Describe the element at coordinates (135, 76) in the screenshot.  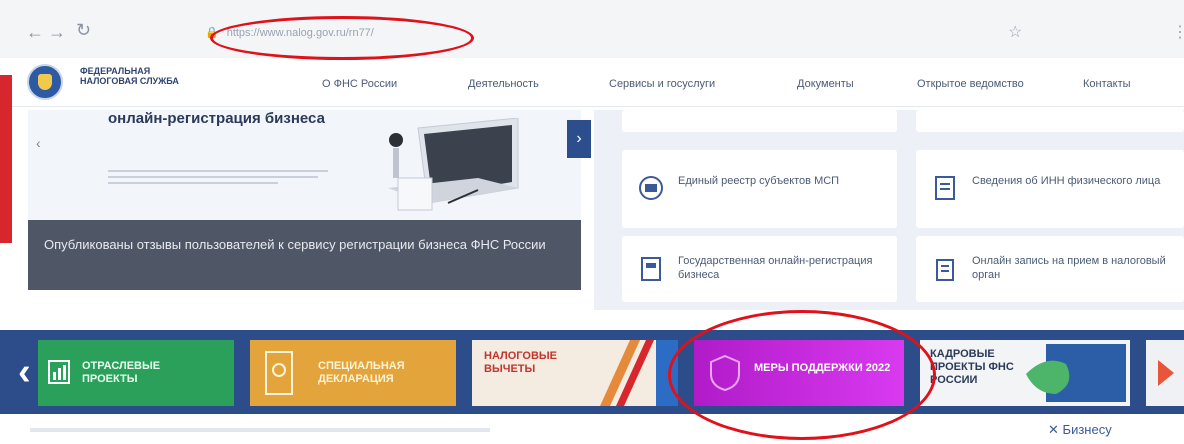
I see `org-name: ФЕДЕРАЛЬНАЯ НАЛОГОВАЯ СЛУЖБА` at that location.